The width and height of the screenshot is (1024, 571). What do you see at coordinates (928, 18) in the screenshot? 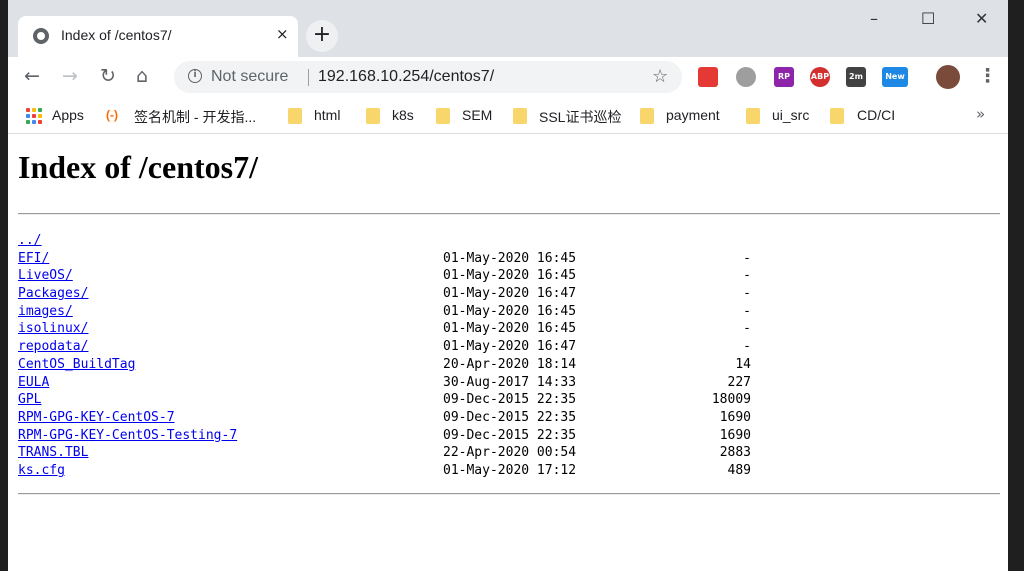
I see `maximize-button: ☐` at bounding box center [928, 18].